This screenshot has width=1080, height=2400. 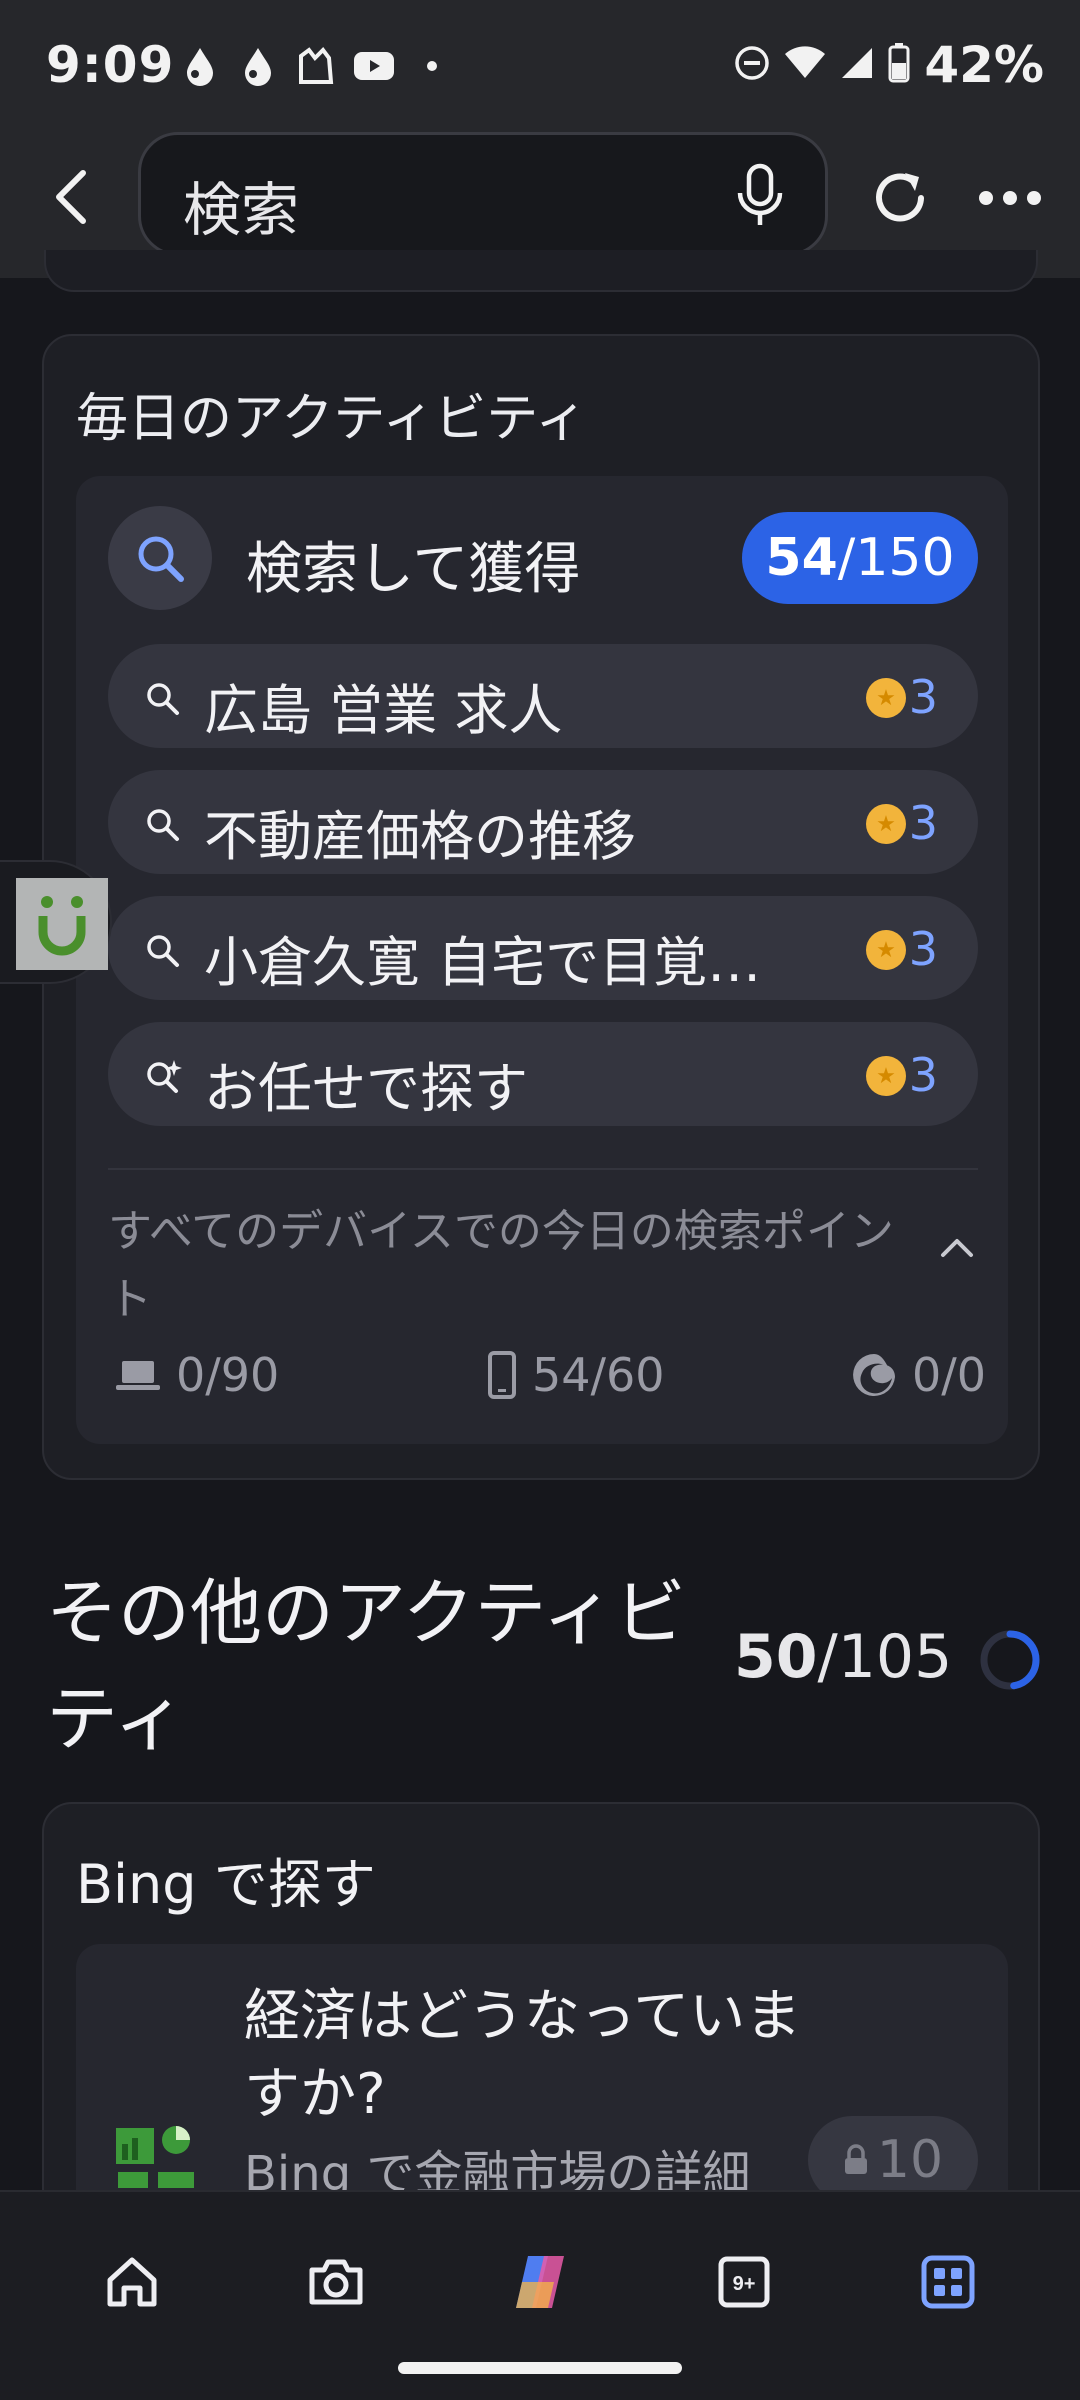 I want to click on notification-icons, so click(x=316, y=66).